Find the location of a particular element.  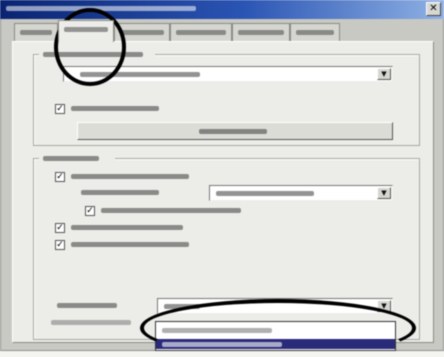

close-icon: ✕ is located at coordinates (433, 8).